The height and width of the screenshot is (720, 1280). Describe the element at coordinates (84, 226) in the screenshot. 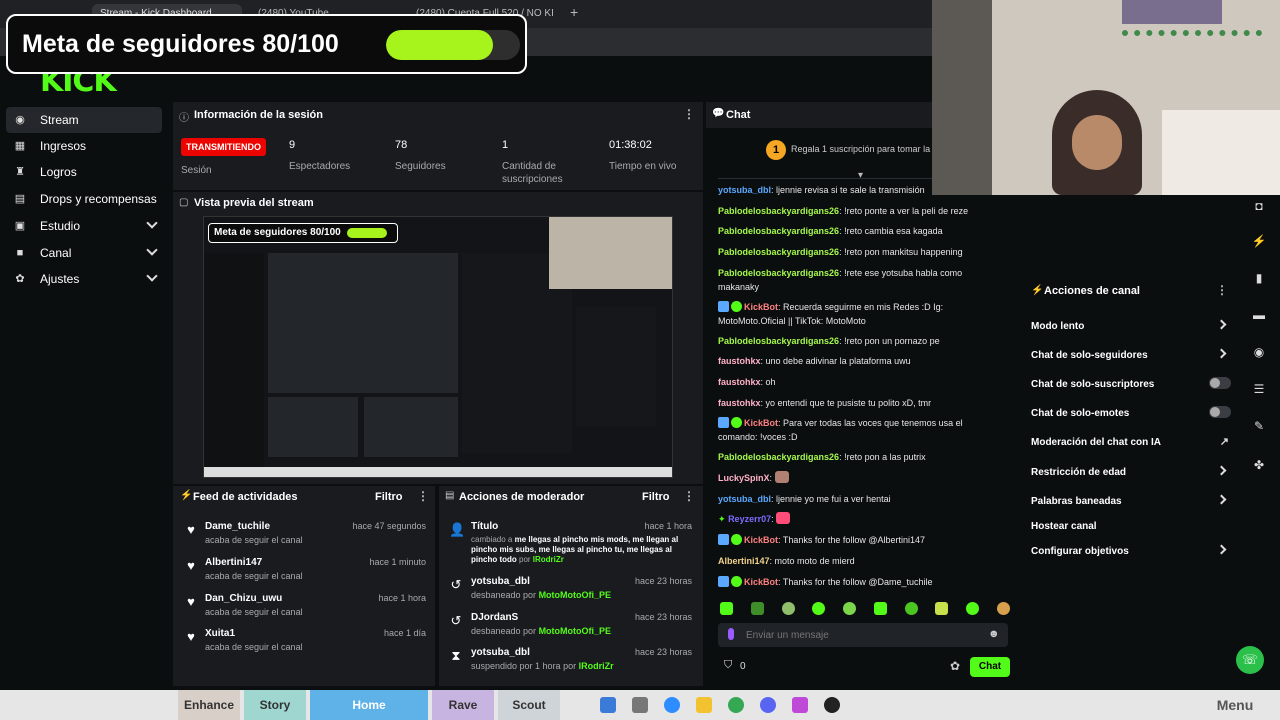

I see `sidebar-item-estudio: ▣ Estudio` at that location.